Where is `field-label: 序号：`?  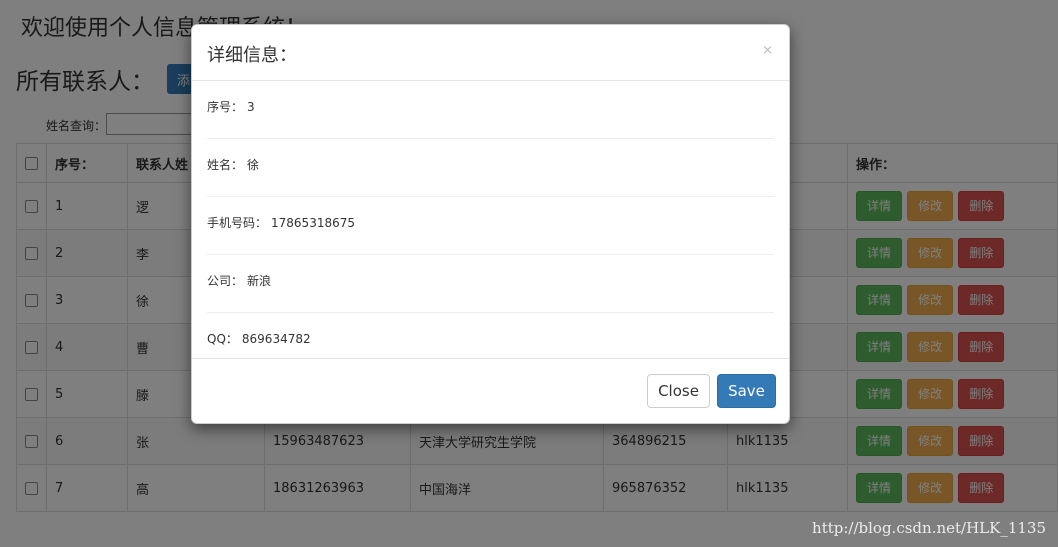 field-label: 序号： is located at coordinates (225, 107).